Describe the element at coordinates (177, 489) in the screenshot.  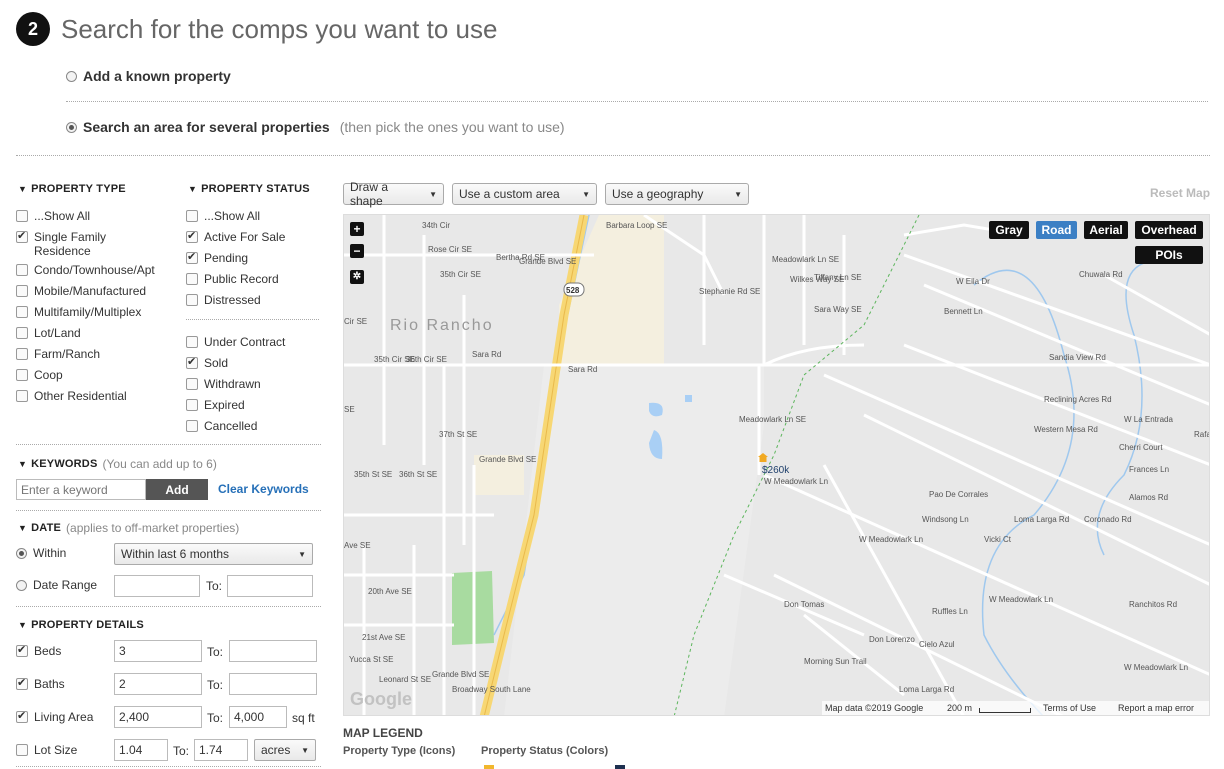
I see `add-keyword-button: Add` at that location.